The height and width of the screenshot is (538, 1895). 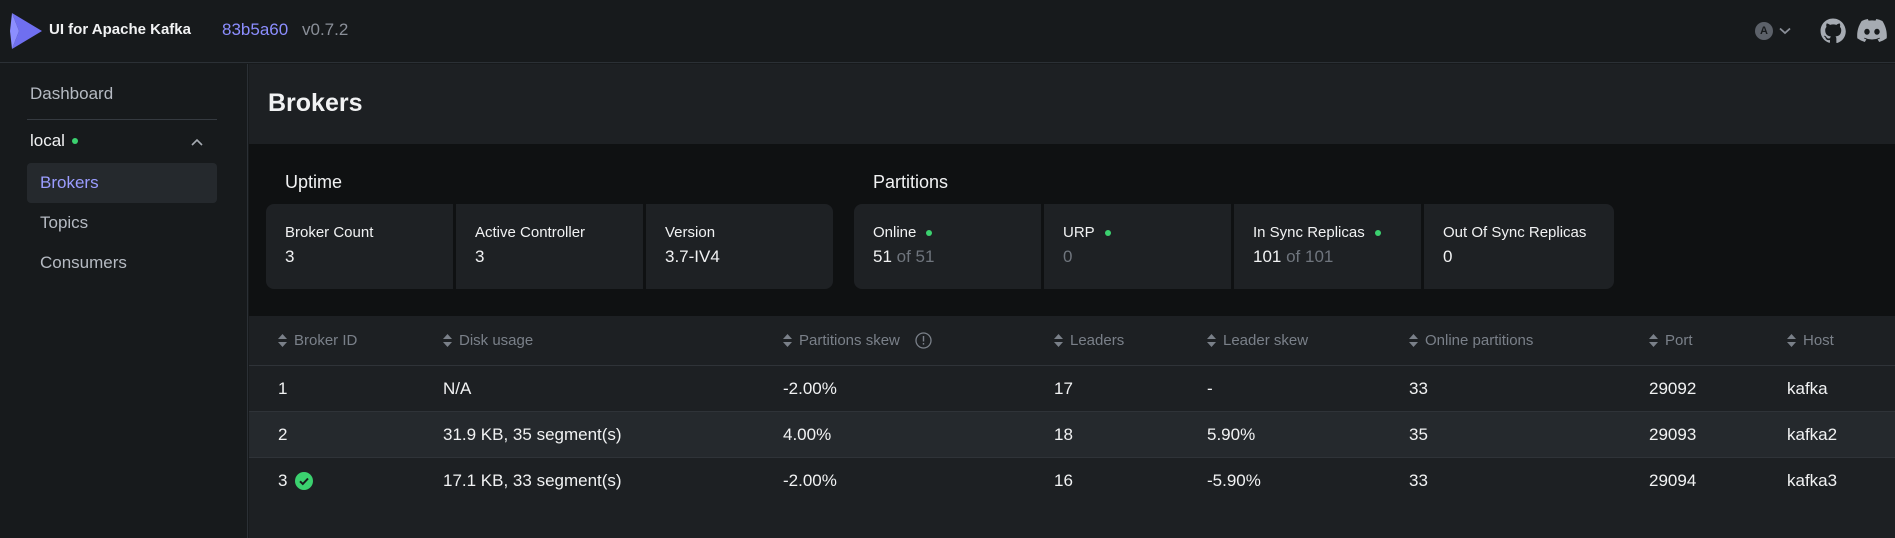 What do you see at coordinates (1307, 256) in the screenshot?
I see `metric-total: of 101` at bounding box center [1307, 256].